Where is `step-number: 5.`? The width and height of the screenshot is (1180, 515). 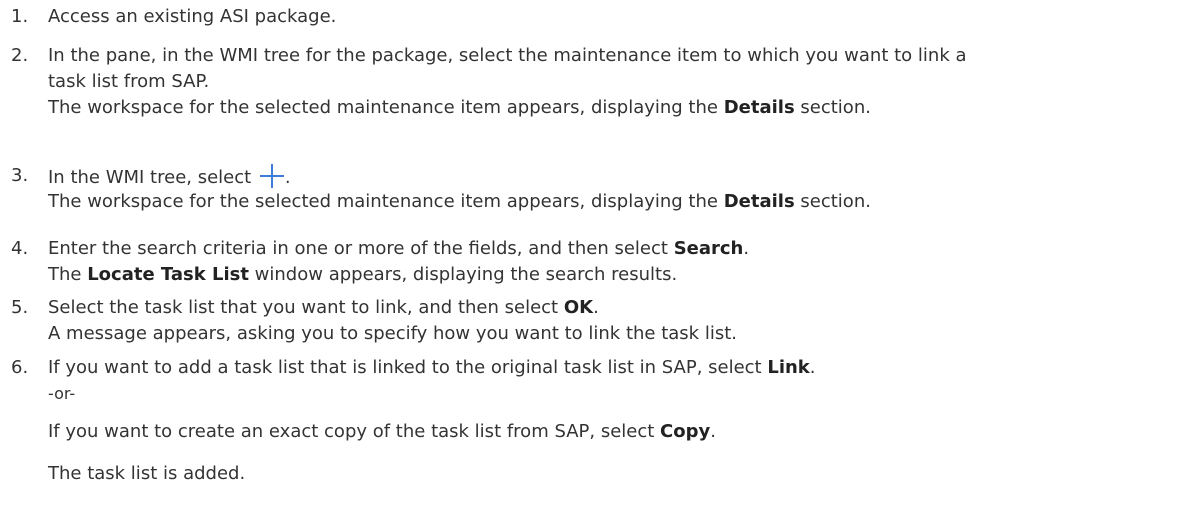
step-number: 5. is located at coordinates (20, 307).